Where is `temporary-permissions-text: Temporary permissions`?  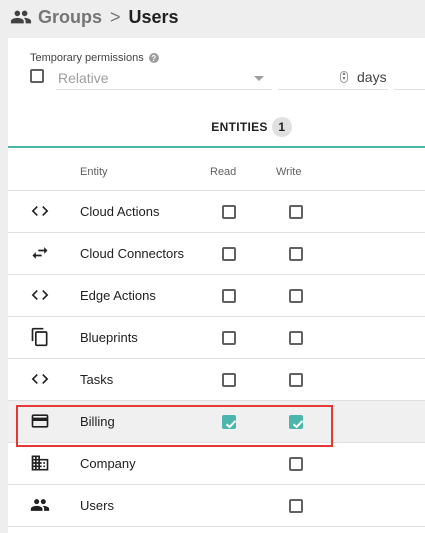
temporary-permissions-text: Temporary permissions is located at coordinates (87, 58).